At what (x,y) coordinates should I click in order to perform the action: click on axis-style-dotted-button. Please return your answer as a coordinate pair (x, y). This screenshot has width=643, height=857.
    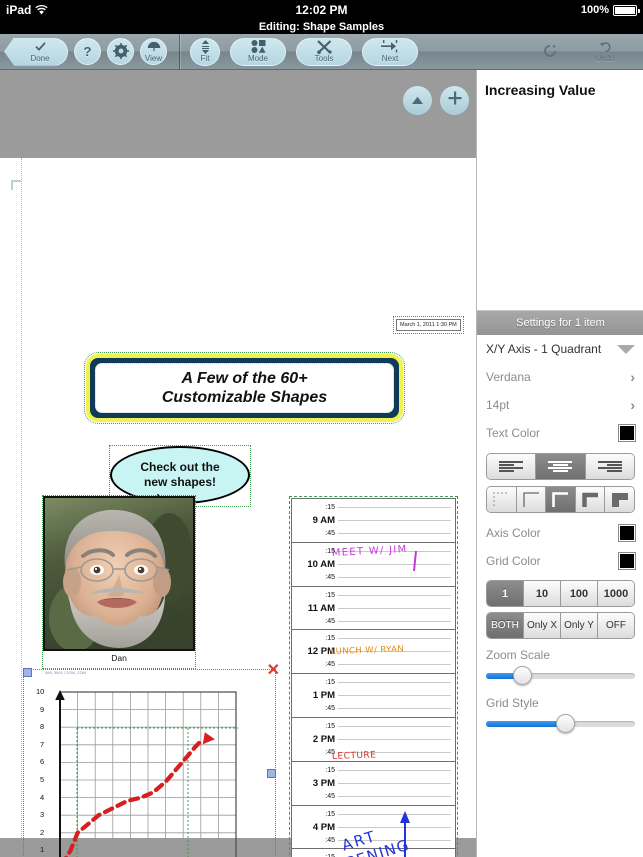
    Looking at the image, I should click on (502, 499).